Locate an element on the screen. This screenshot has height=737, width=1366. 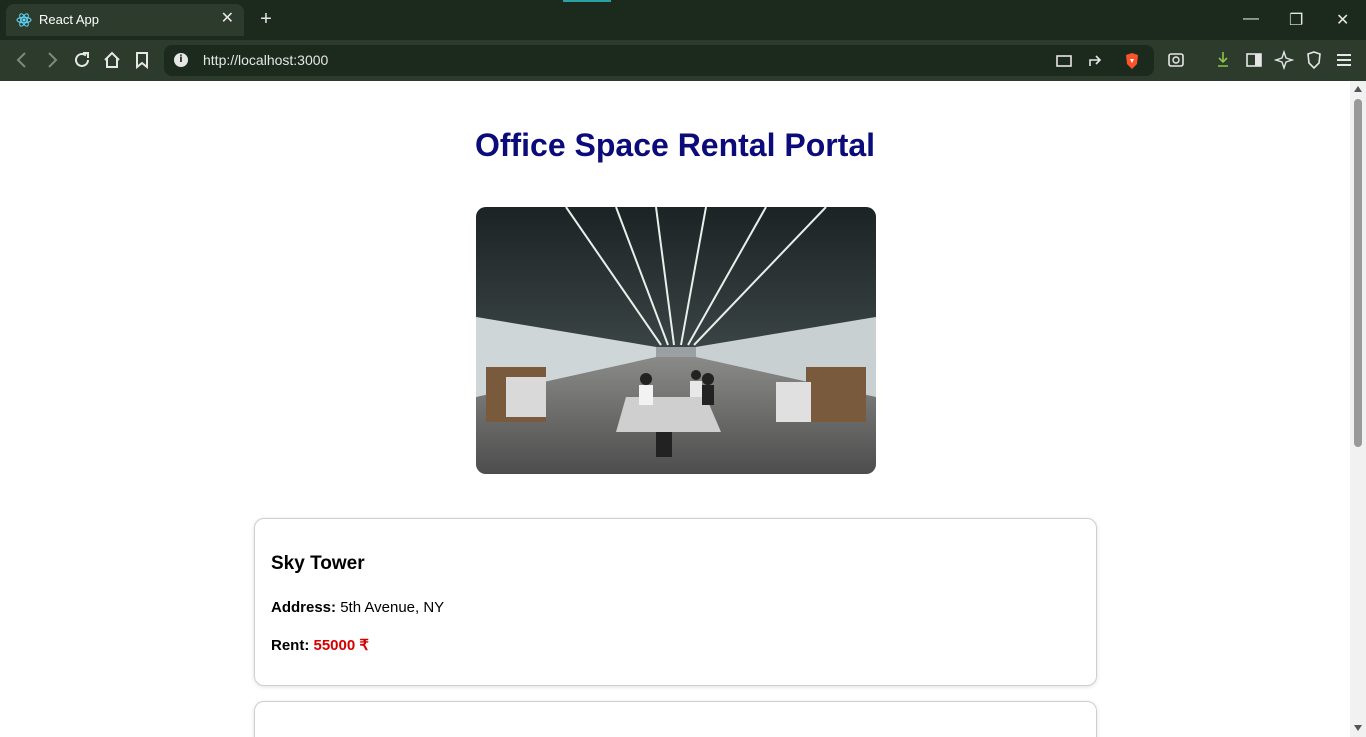
listing-name: Sky Tower is located at coordinates (318, 563).